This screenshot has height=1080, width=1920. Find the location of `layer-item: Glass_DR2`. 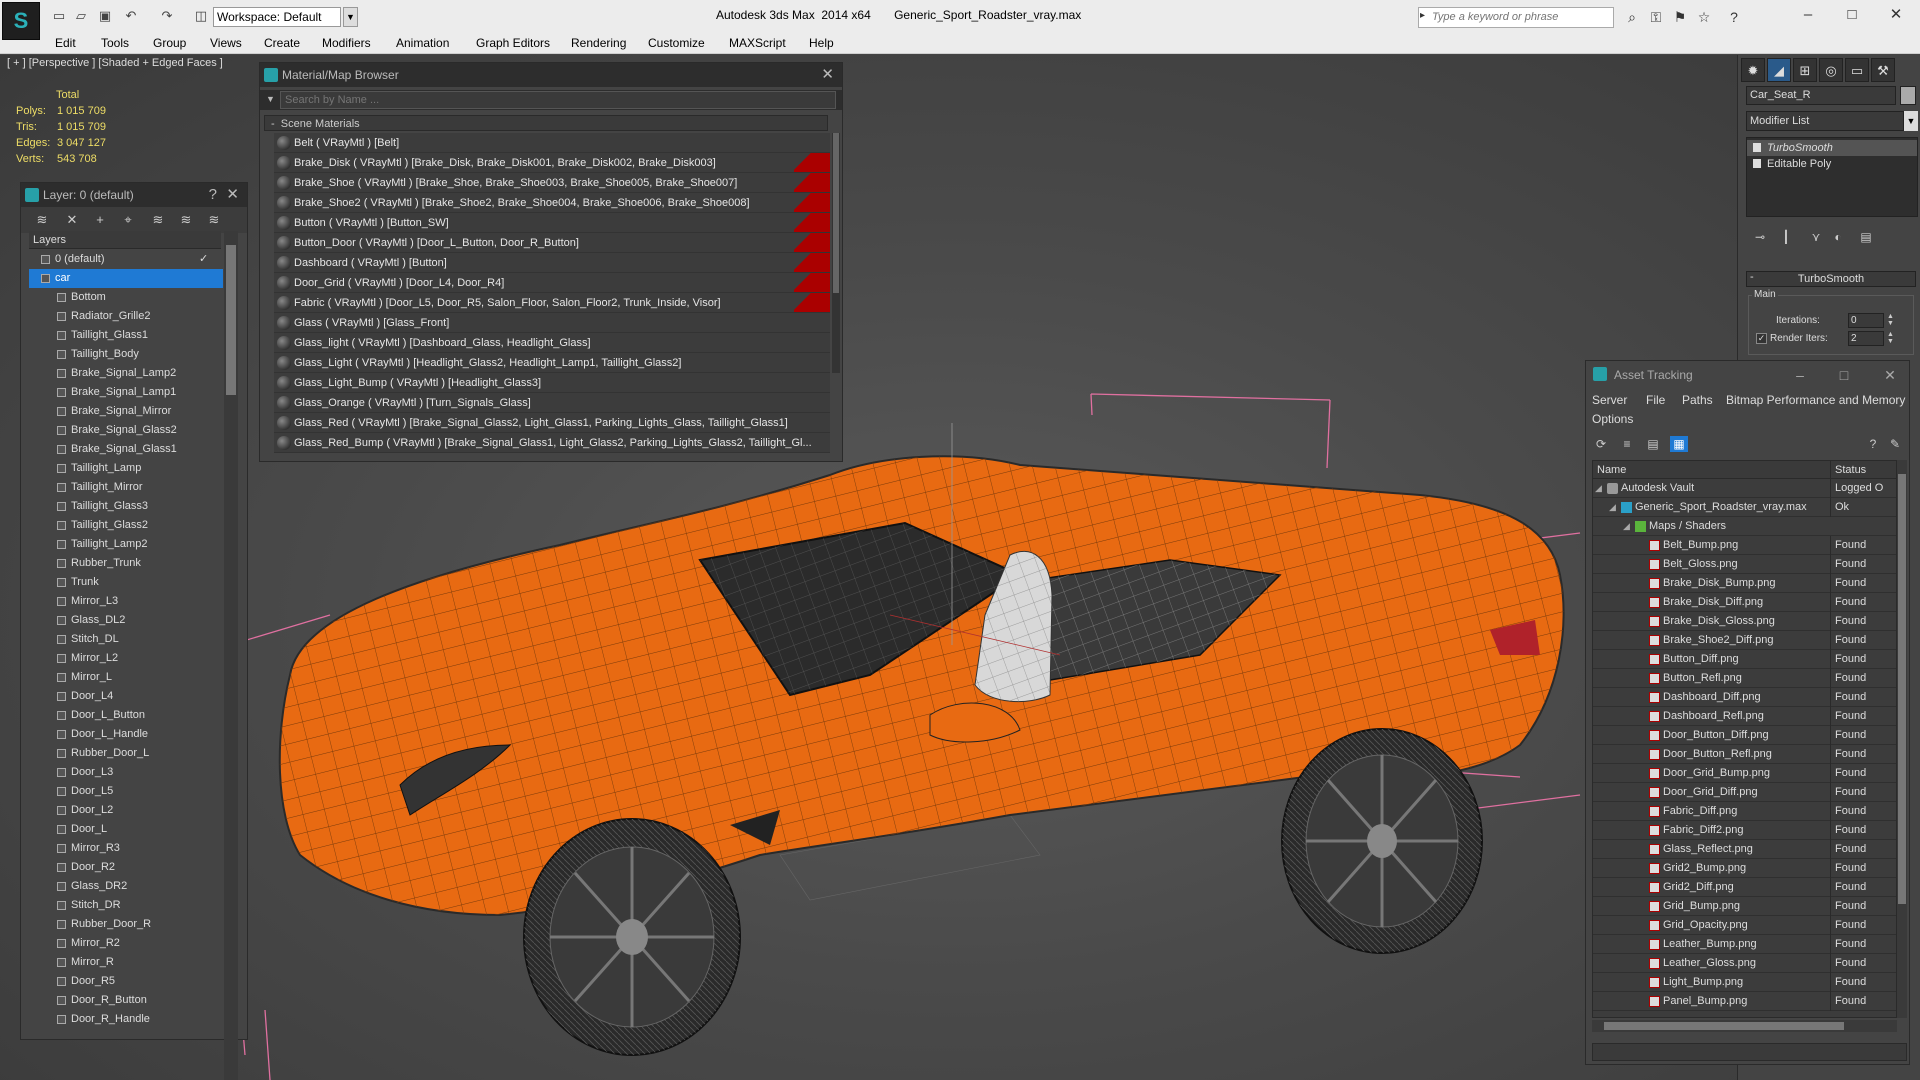

layer-item: Glass_DR2 is located at coordinates (126, 886).